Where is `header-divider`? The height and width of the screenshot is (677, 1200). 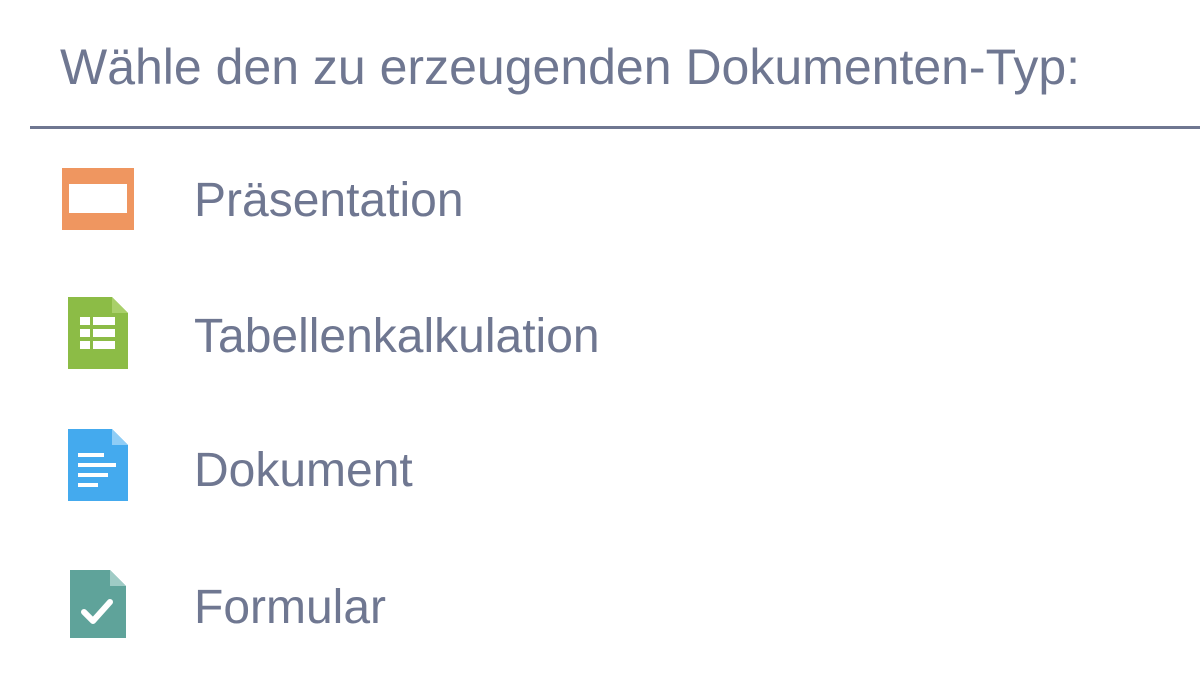 header-divider is located at coordinates (615, 127).